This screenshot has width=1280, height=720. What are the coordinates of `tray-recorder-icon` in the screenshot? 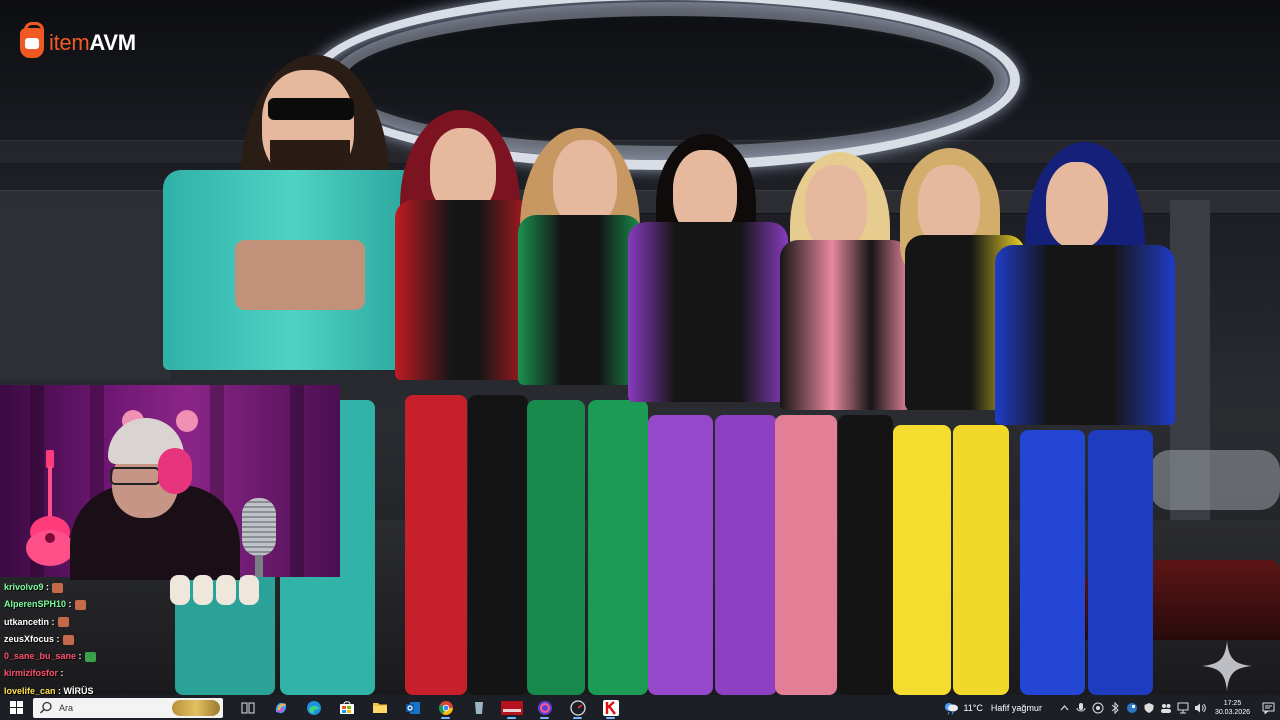 It's located at (1098, 707).